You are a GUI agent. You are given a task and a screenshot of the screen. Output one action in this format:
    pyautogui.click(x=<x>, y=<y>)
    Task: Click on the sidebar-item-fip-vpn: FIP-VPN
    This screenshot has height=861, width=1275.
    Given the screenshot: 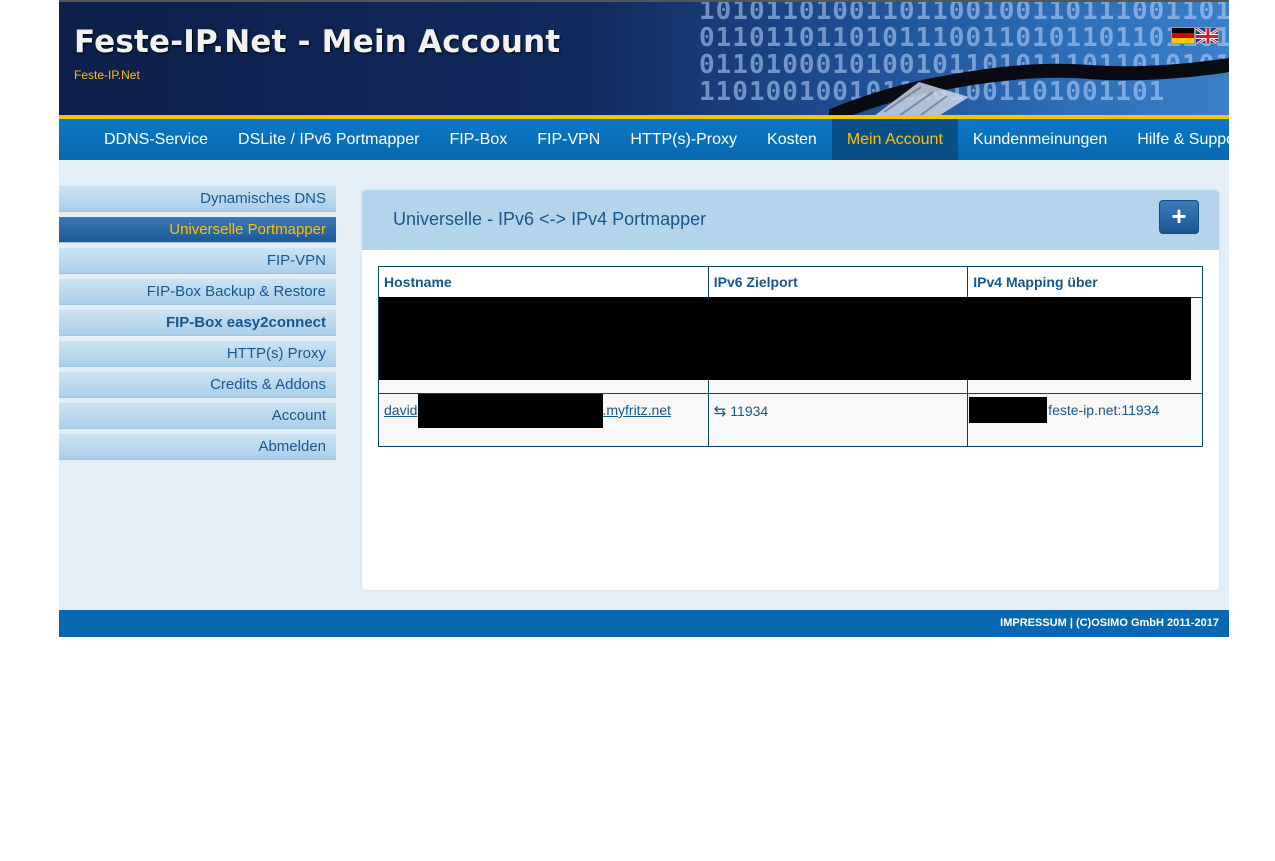 What is the action you would take?
    pyautogui.click(x=197, y=261)
    